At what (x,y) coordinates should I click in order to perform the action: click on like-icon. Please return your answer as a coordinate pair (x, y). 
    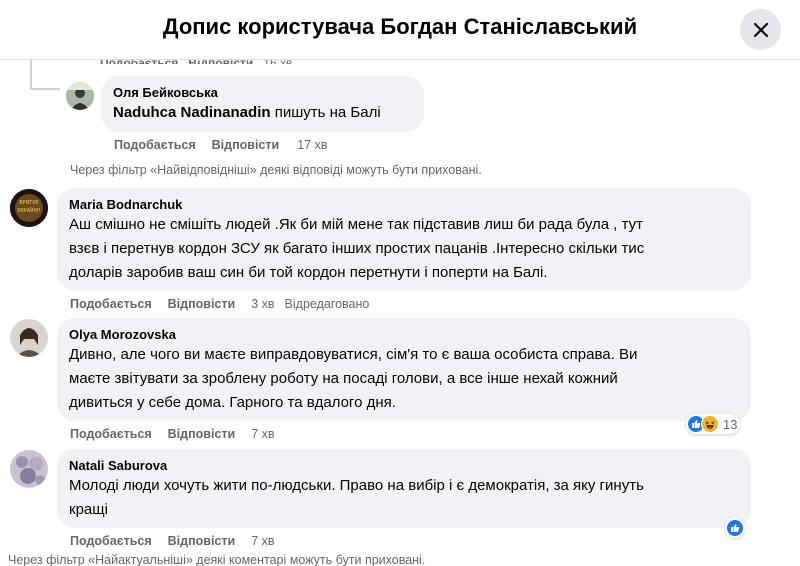
    Looking at the image, I should click on (735, 528).